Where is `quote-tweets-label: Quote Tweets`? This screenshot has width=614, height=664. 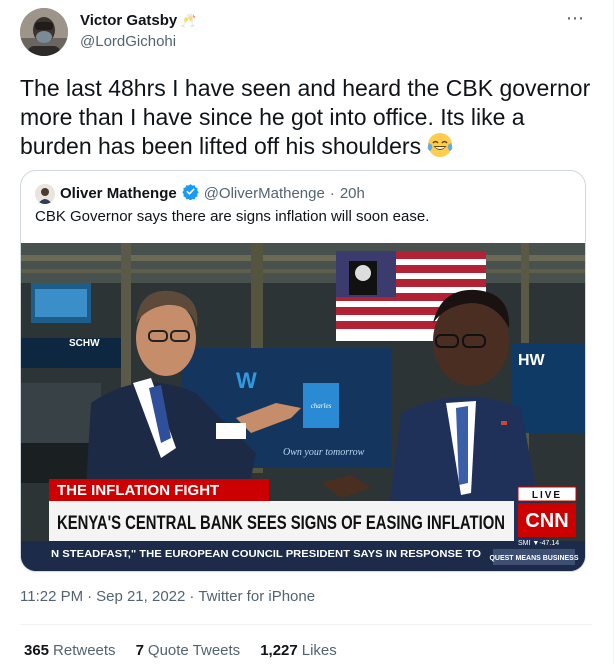 quote-tweets-label: Quote Tweets is located at coordinates (194, 650).